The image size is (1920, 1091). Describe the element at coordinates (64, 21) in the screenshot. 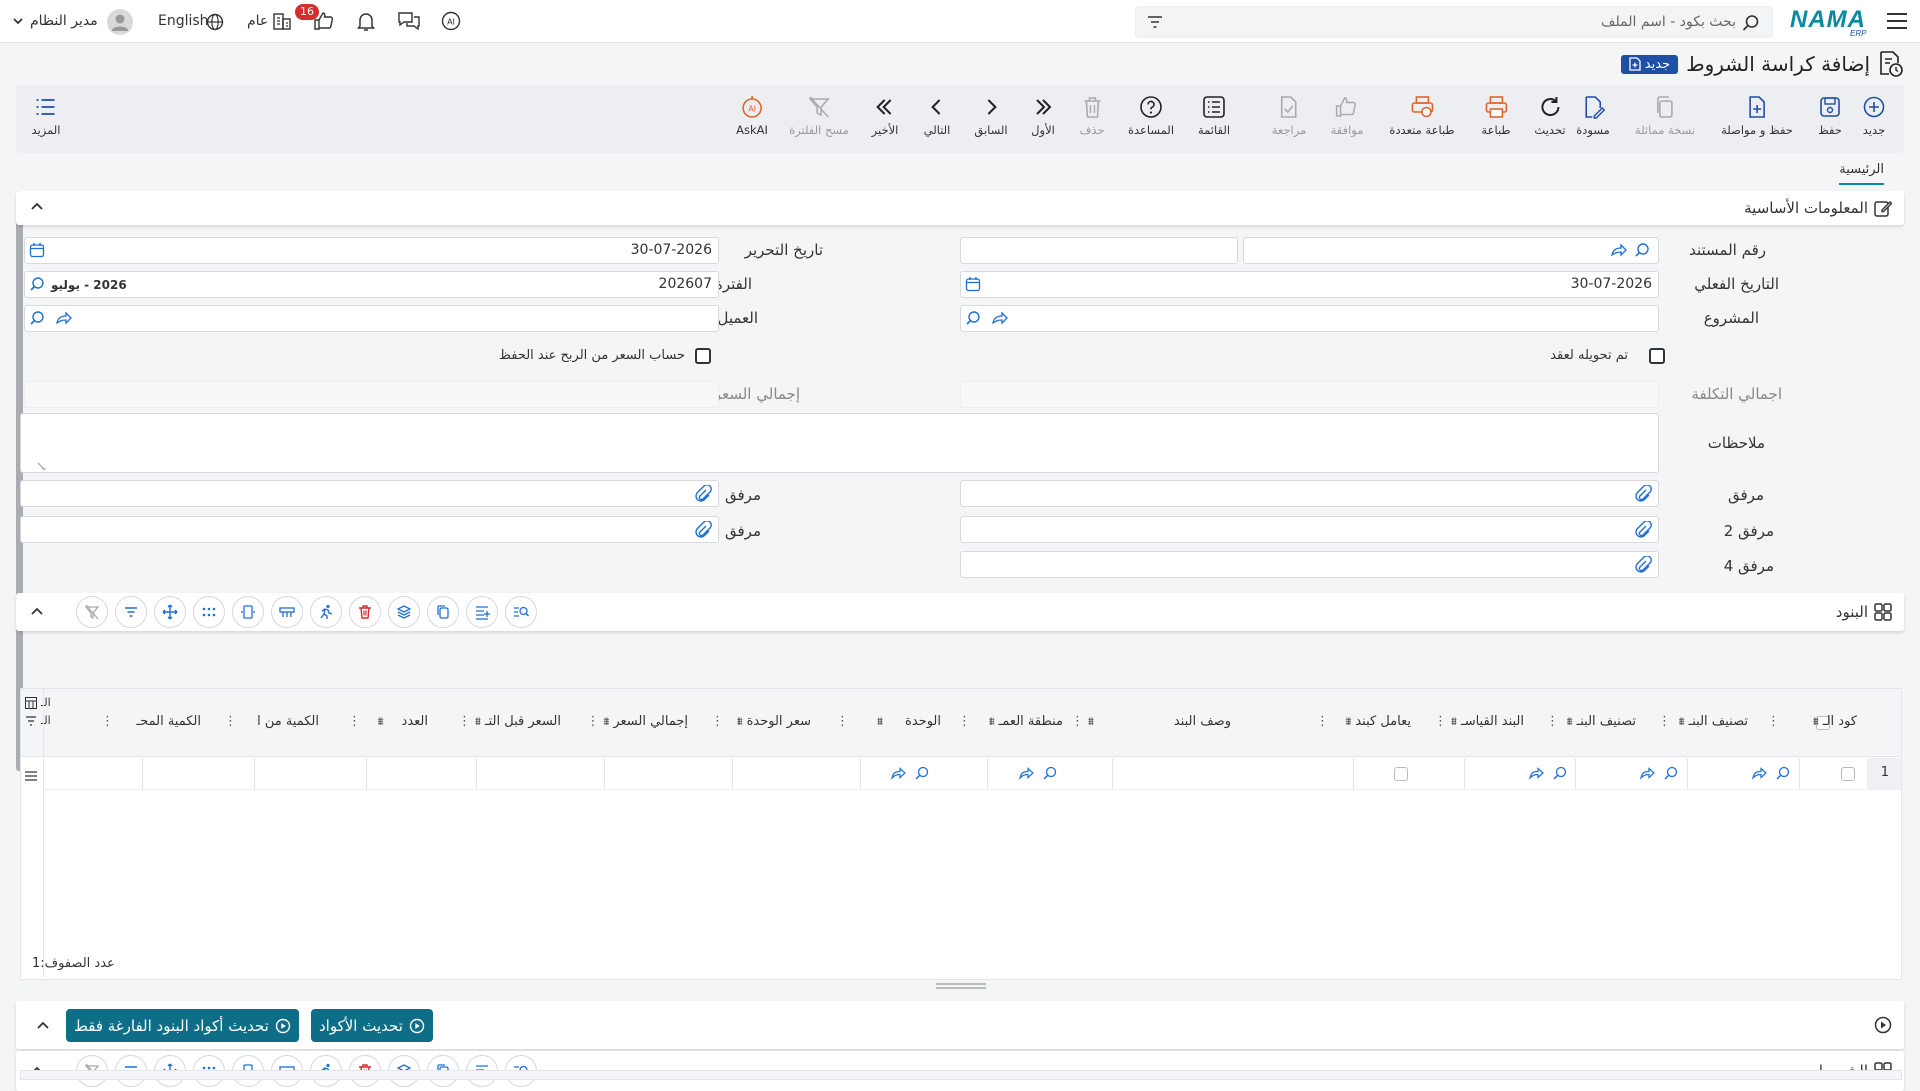

I see `user-name: مدير النظام` at that location.